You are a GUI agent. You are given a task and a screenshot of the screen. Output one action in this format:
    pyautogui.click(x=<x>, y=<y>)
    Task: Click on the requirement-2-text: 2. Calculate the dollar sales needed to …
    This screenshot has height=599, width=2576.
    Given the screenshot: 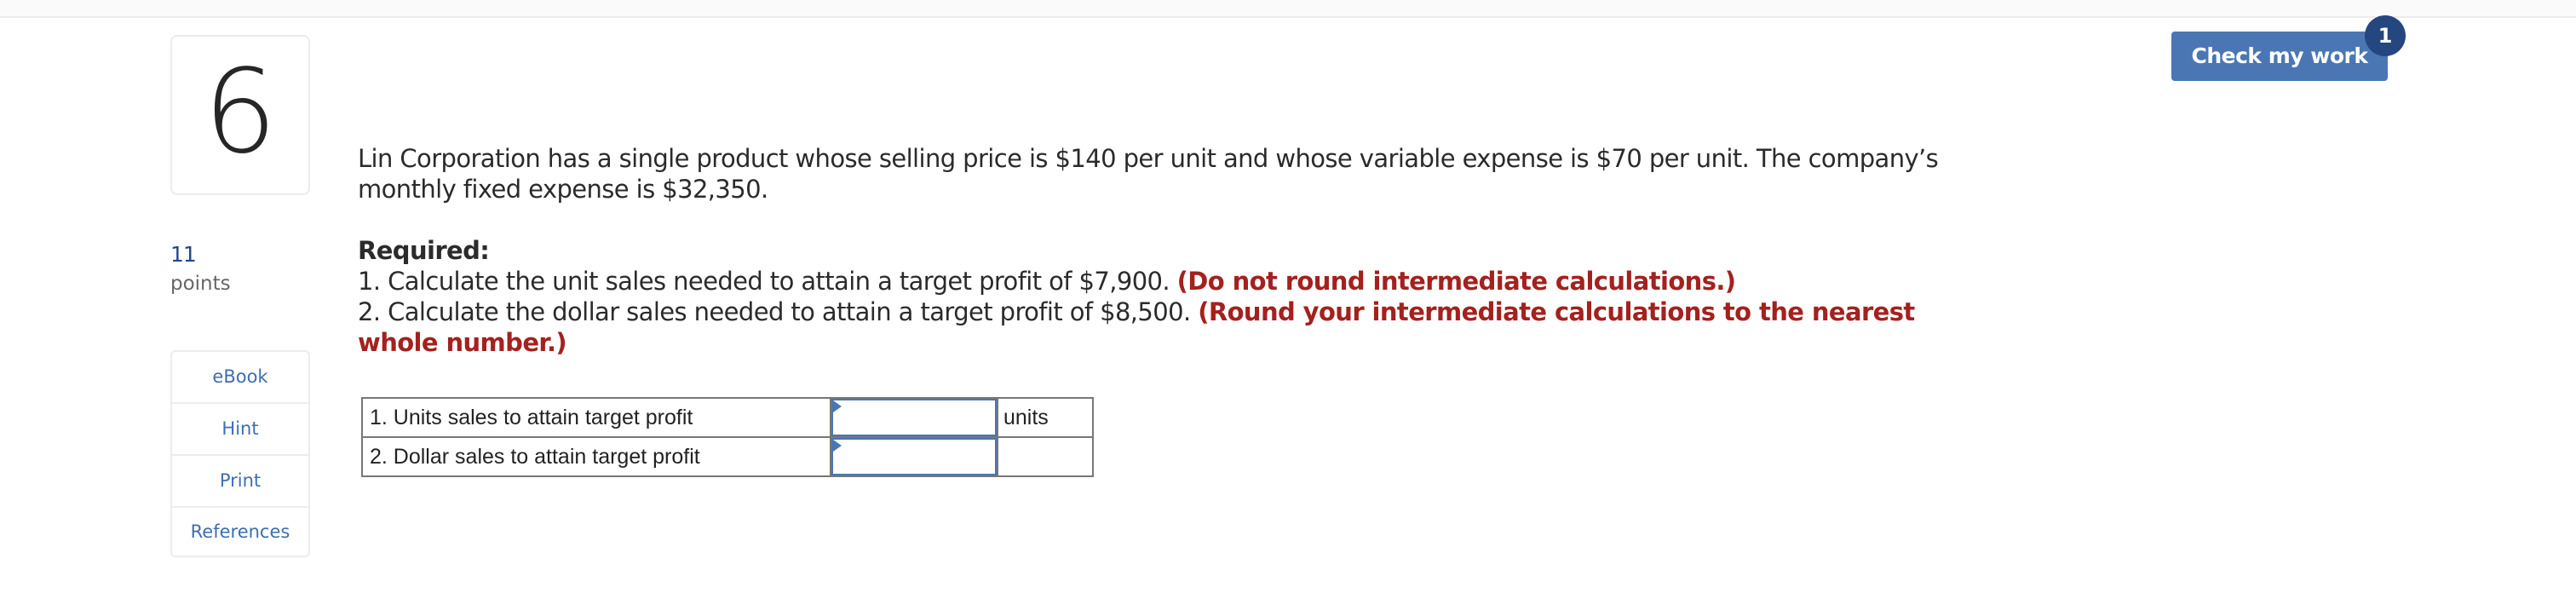 What is the action you would take?
    pyautogui.click(x=775, y=311)
    